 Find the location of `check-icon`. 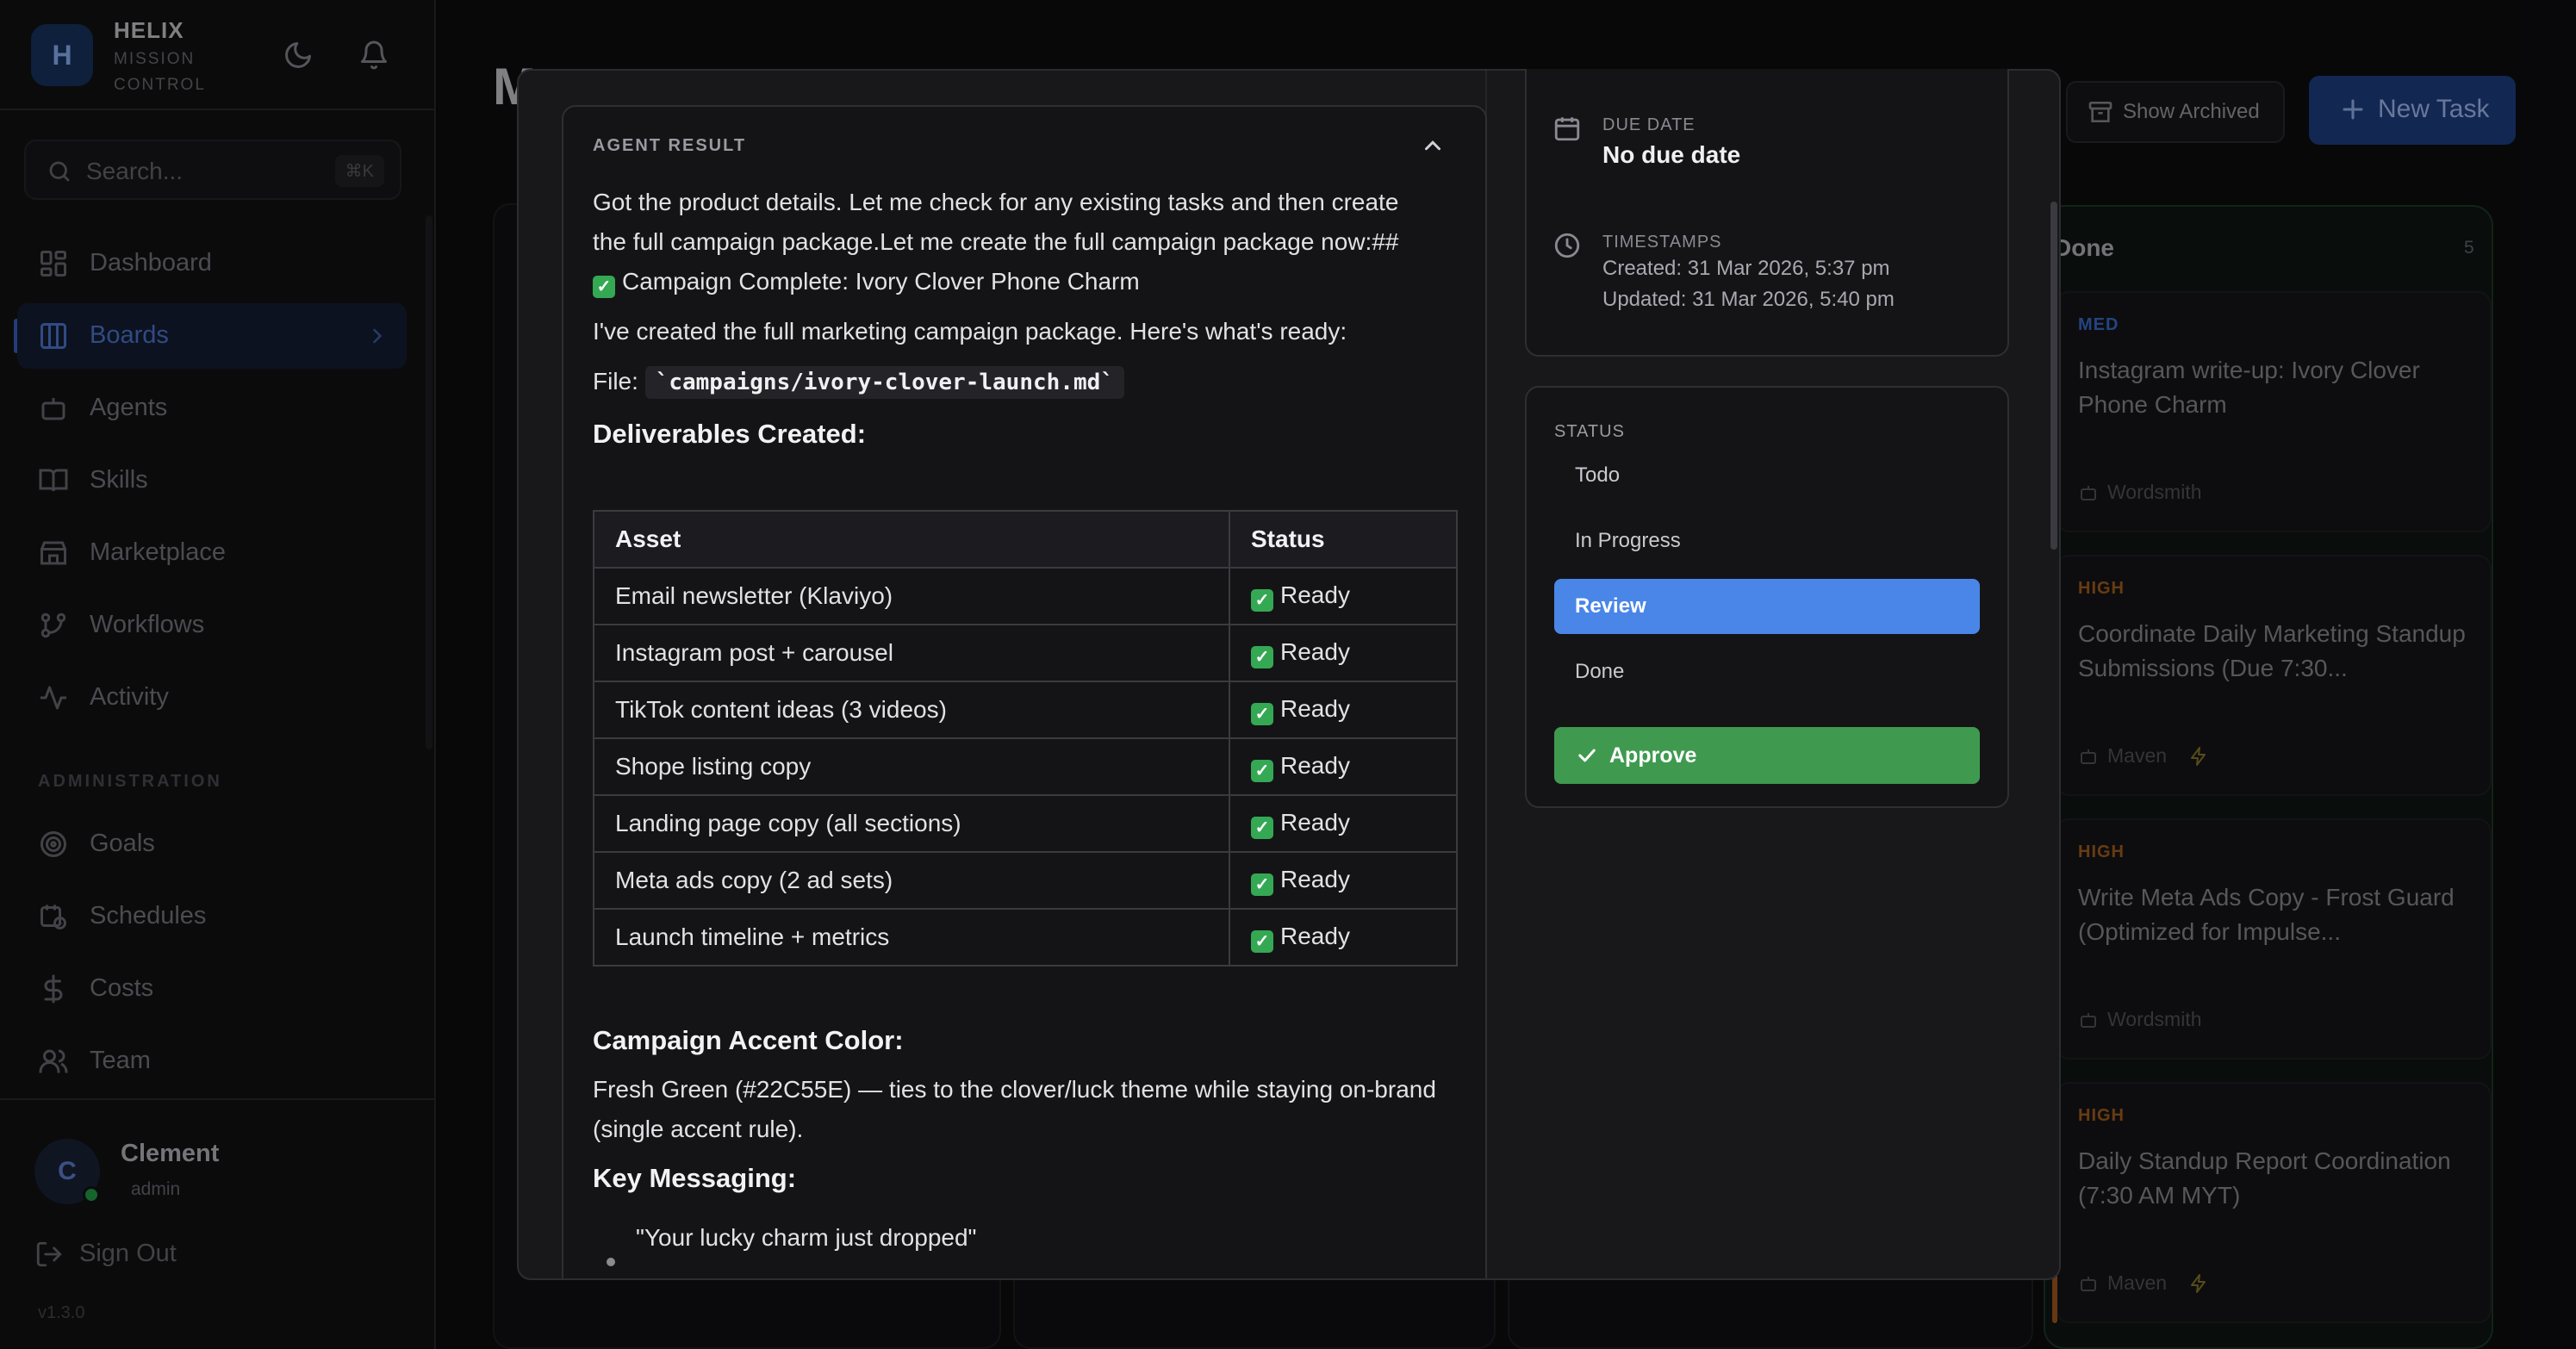

check-icon is located at coordinates (1587, 755).